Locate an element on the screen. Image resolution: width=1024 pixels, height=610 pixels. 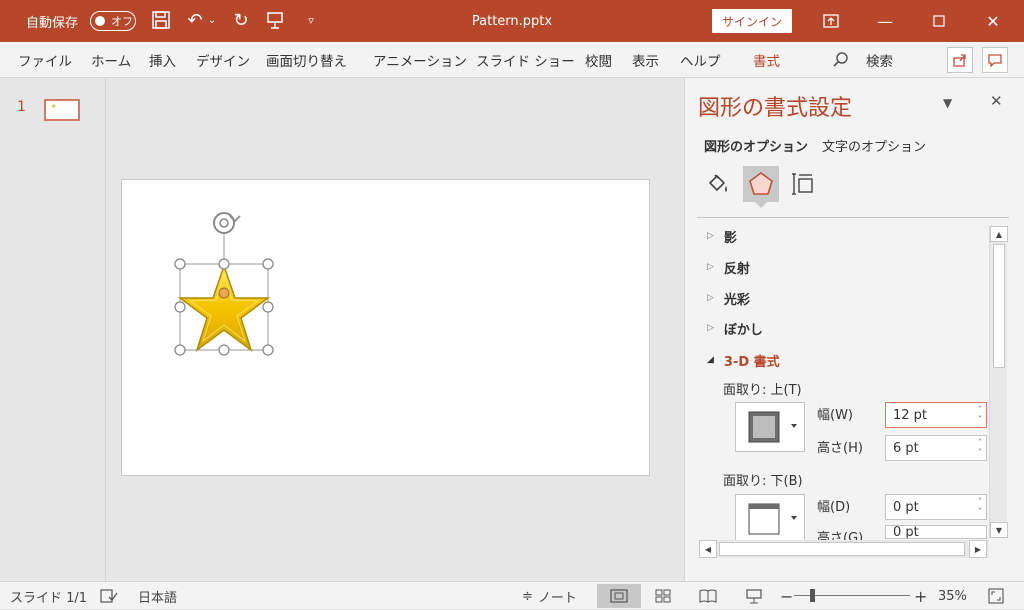
section-glow: ▷ 光彩 is located at coordinates (728, 298).